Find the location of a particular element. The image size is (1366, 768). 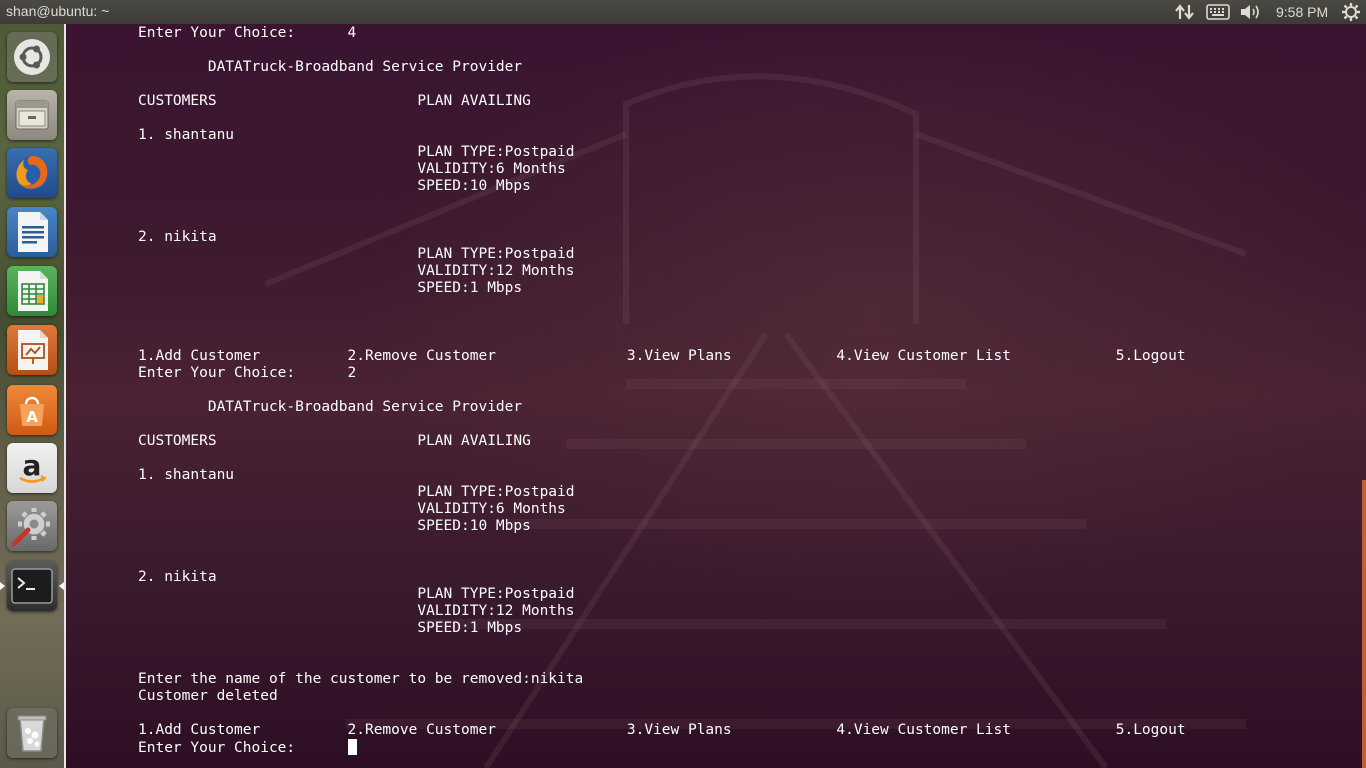

terminal-scrollbar is located at coordinates (1364, 624).